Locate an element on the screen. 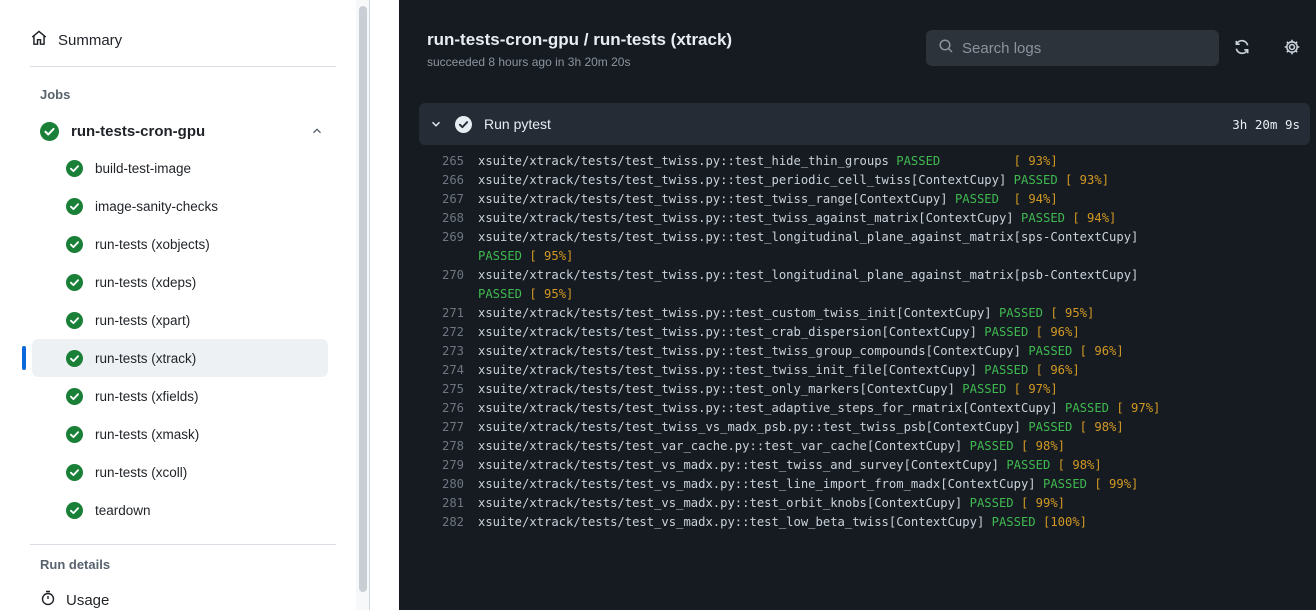 This screenshot has width=1316, height=610. log-step-header: Run pytest 3h 20m 9s is located at coordinates (864, 124).